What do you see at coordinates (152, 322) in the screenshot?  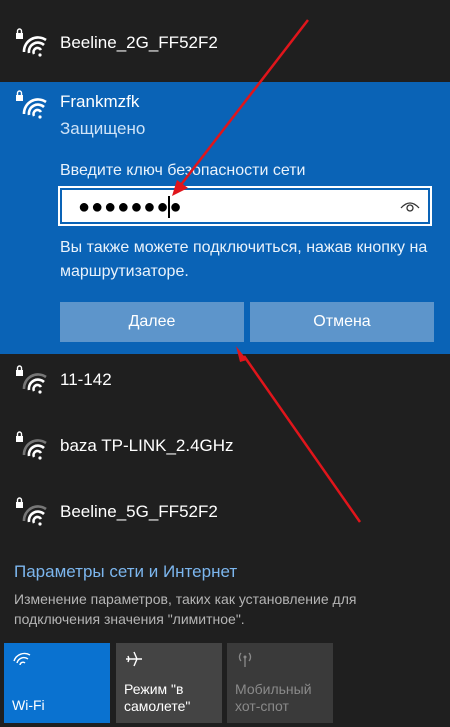 I see `next-button: Далее` at bounding box center [152, 322].